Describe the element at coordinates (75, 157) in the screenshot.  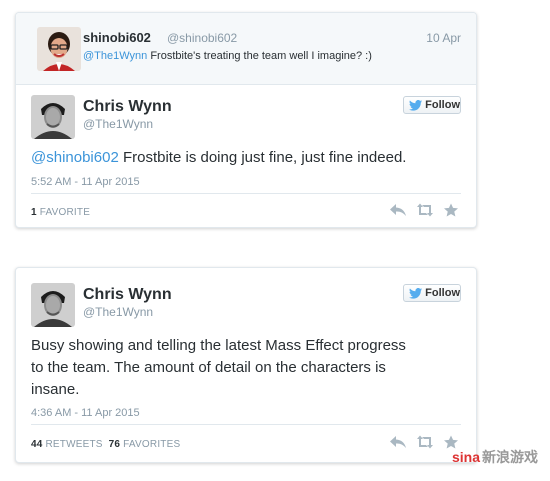
I see `mention-link: @shinobi602` at that location.